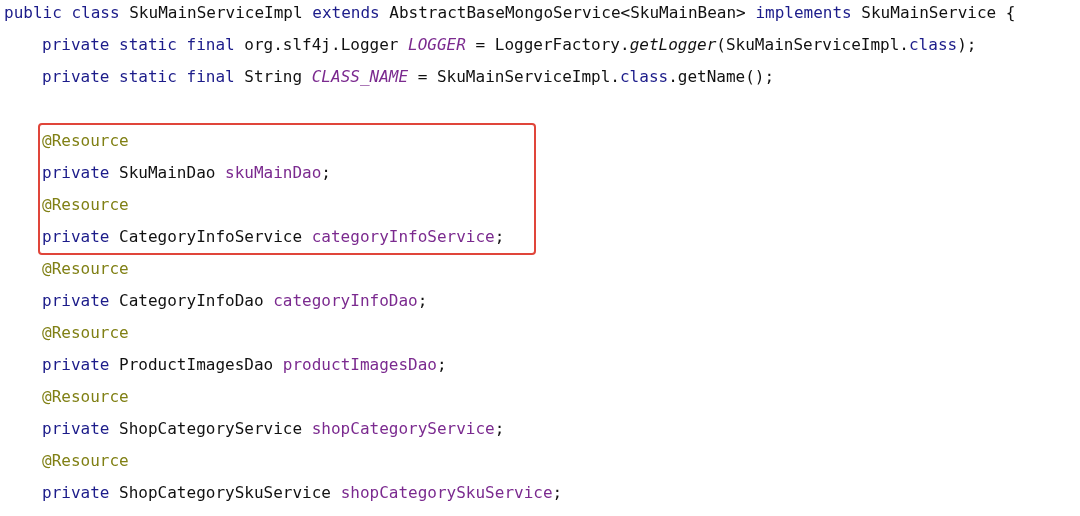 Image resolution: width=1080 pixels, height=516 pixels. I want to click on code-line: public class SkuMainServiceImpl extends AbstractBaseMongoService<SkuMainBean> implements SkuMainService {, so click(510, 13).